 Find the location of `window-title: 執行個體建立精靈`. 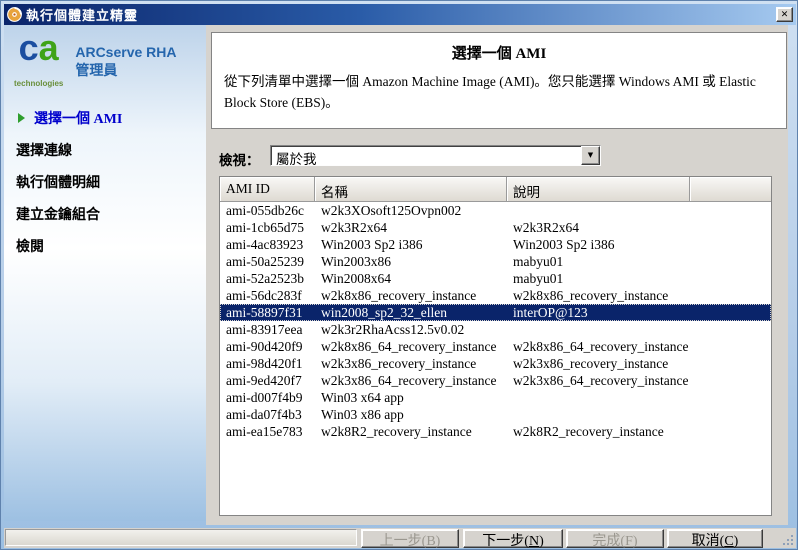

window-title: 執行個體建立精靈 is located at coordinates (82, 15).